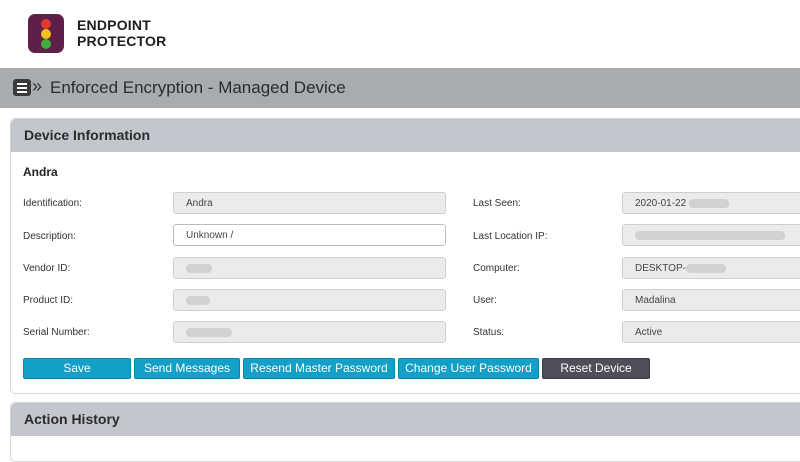 Image resolution: width=800 pixels, height=462 pixels. I want to click on computer-label: Computer:, so click(496, 268).